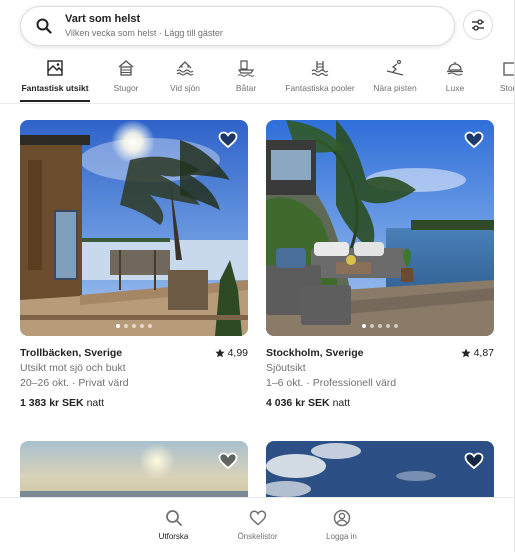 The width and height of the screenshot is (515, 552). I want to click on price-amount: 1 383 kr SEK, so click(52, 403).